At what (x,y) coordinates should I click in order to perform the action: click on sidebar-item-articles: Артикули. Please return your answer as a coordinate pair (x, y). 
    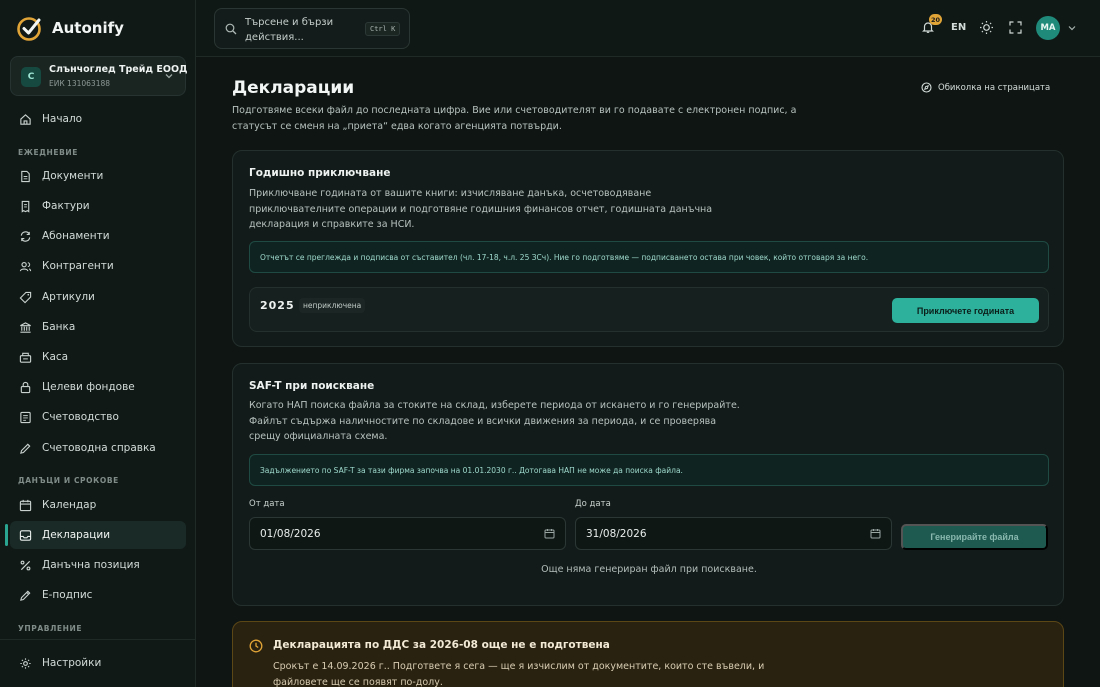
    Looking at the image, I should click on (98, 297).